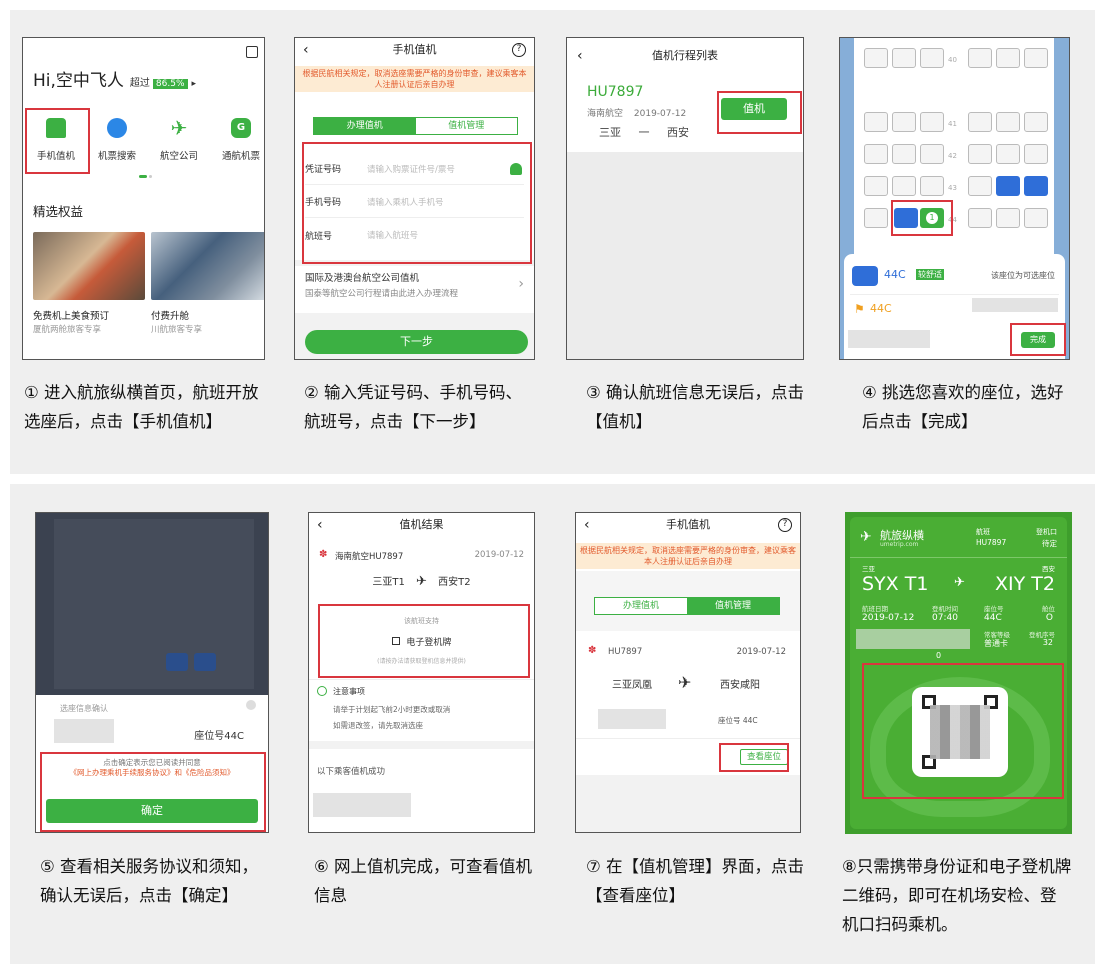  What do you see at coordinates (349, 691) in the screenshot?
I see `notice-title: 注意事项` at bounding box center [349, 691].